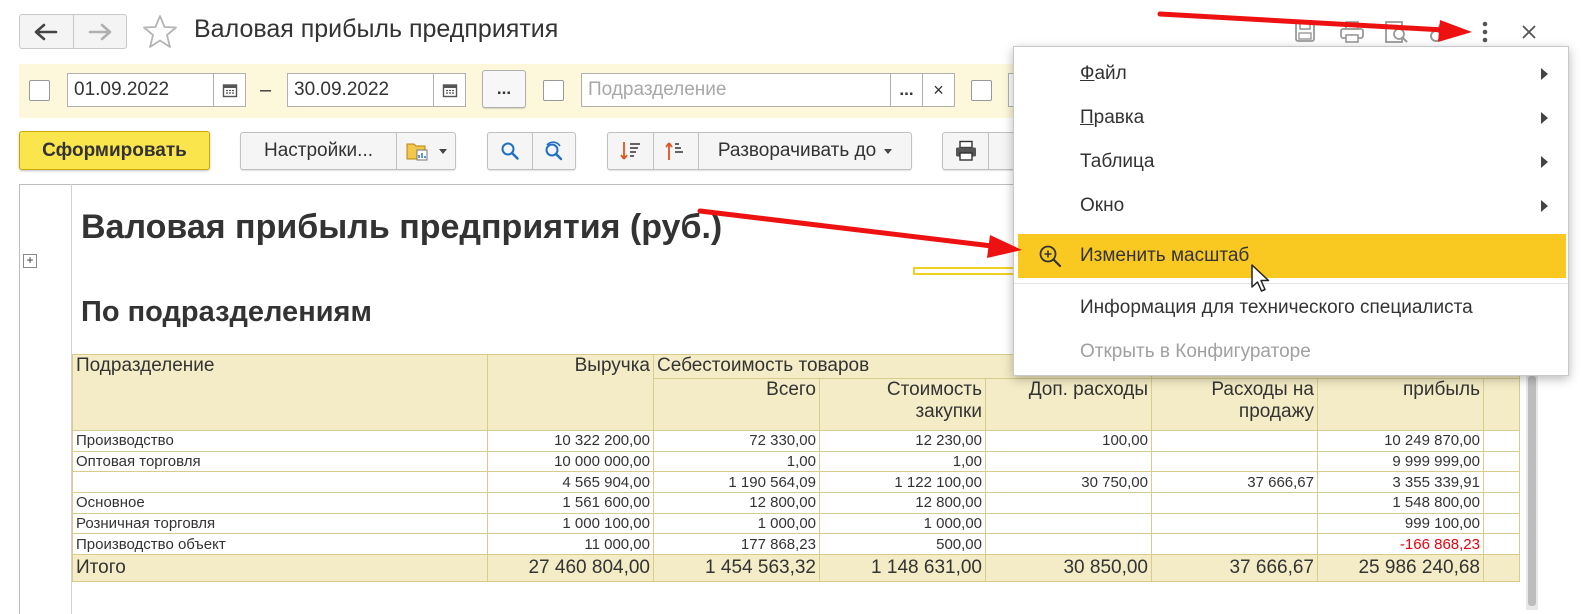 The height and width of the screenshot is (614, 1587). I want to click on column-header-spacer, so click(1501, 404).